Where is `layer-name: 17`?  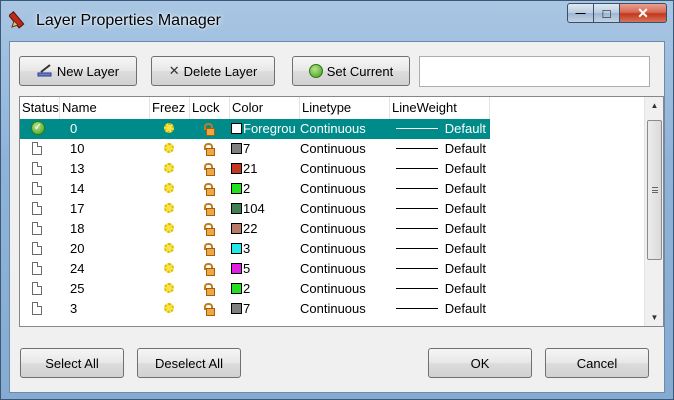 layer-name: 17 is located at coordinates (105, 209).